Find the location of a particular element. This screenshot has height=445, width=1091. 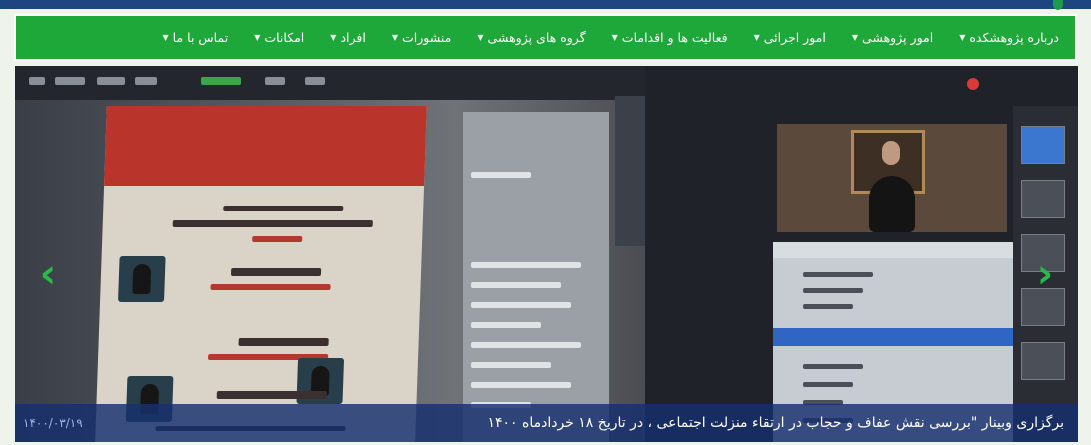

nav-item-research-groups: گروه های پژوهشی ▼ is located at coordinates (531, 37).